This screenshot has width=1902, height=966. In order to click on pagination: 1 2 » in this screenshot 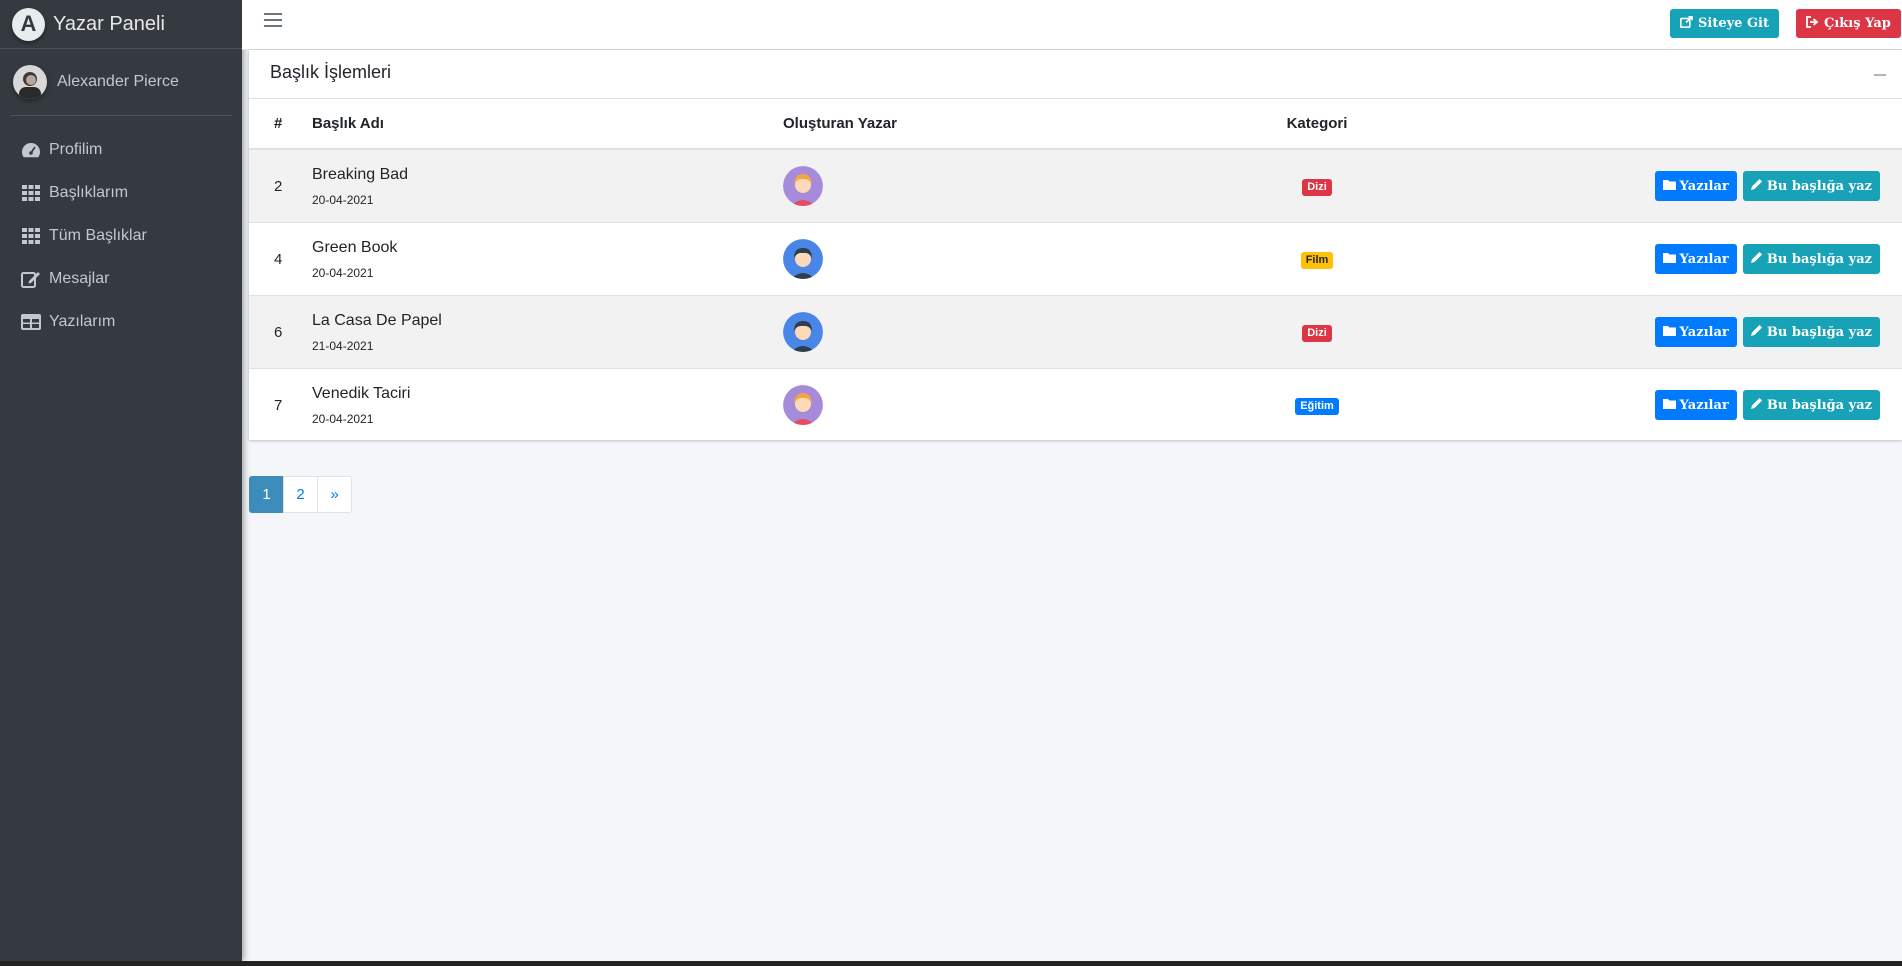, I will do `click(300, 494)`.